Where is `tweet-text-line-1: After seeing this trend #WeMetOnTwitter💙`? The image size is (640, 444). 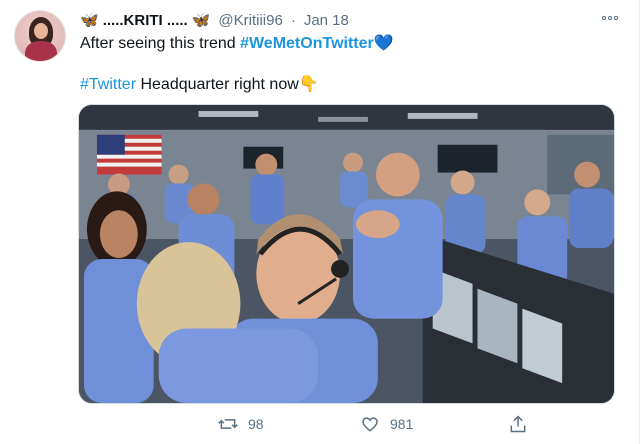 tweet-text-line-1: After seeing this trend #WeMetOnTwitter💙 is located at coordinates (237, 43).